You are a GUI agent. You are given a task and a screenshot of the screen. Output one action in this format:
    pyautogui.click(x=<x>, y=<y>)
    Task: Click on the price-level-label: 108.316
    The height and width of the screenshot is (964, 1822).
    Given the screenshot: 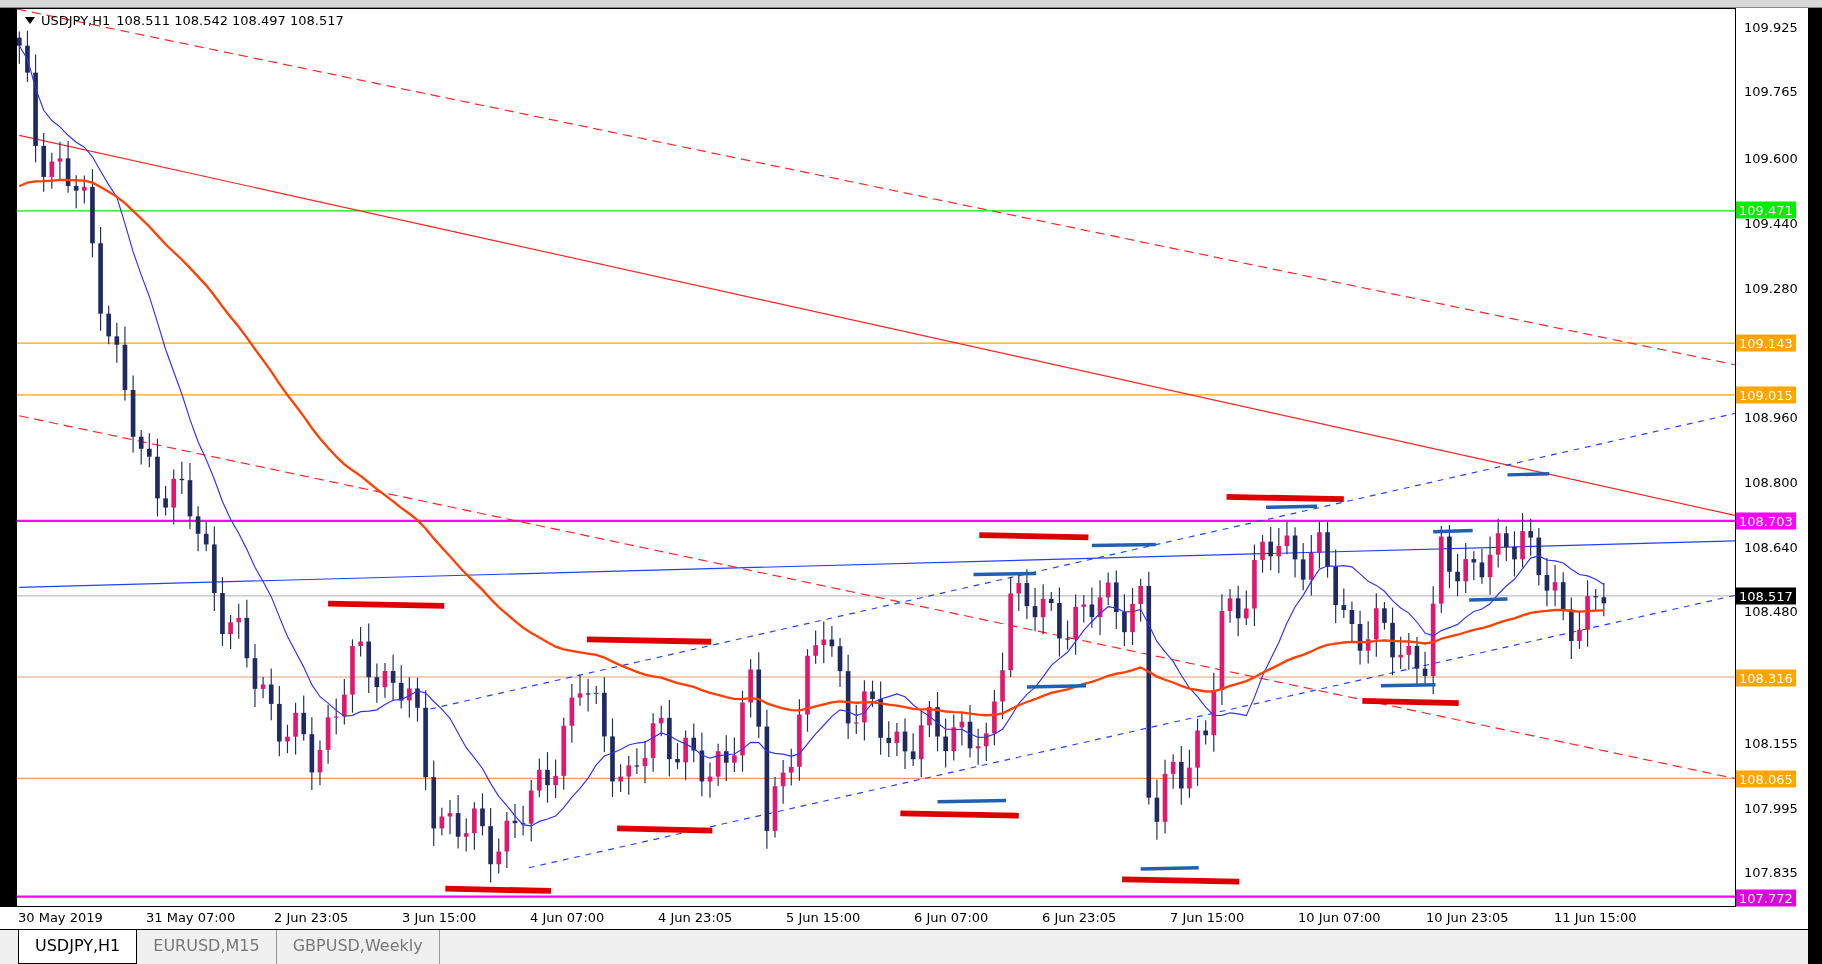 What is the action you would take?
    pyautogui.click(x=1766, y=678)
    